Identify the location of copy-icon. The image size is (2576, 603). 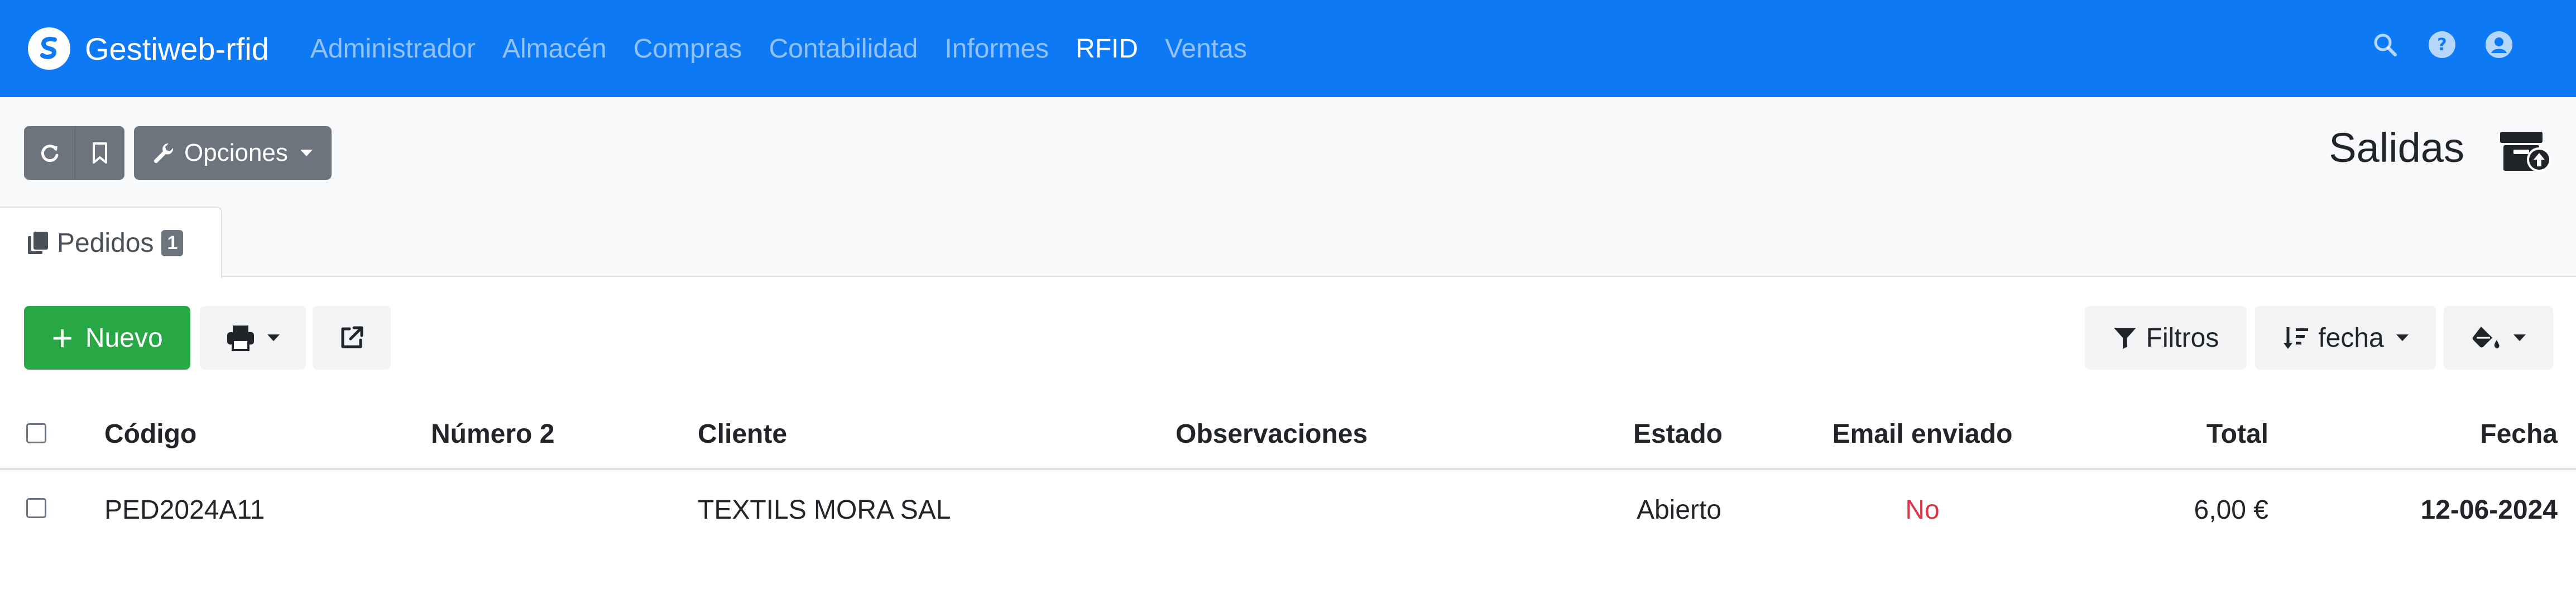
(38, 243).